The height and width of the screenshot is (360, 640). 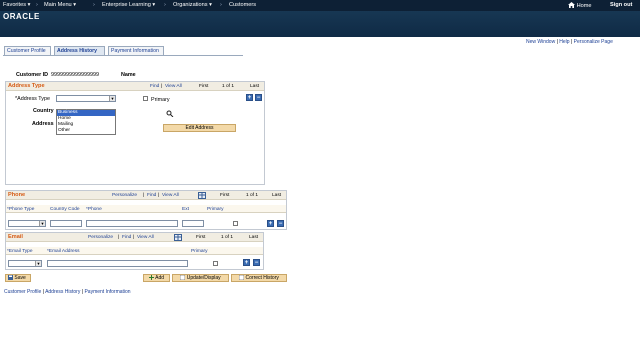 What do you see at coordinates (43, 111) in the screenshot?
I see `country-label: Country` at bounding box center [43, 111].